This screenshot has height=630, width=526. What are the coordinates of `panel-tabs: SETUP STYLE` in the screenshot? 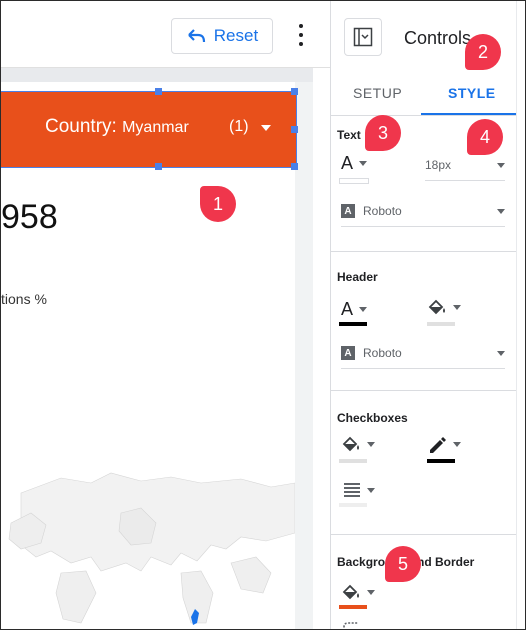 It's located at (424, 94).